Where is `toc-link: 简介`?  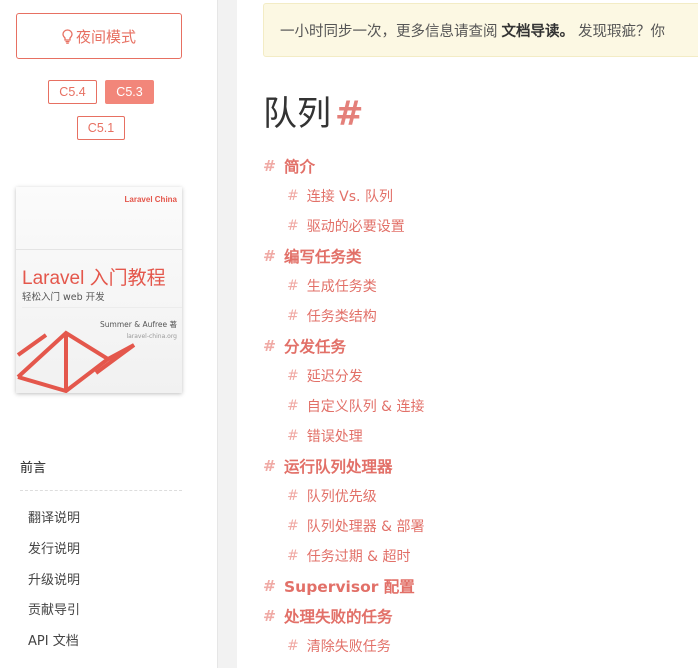
toc-link: 简介 is located at coordinates (299, 166).